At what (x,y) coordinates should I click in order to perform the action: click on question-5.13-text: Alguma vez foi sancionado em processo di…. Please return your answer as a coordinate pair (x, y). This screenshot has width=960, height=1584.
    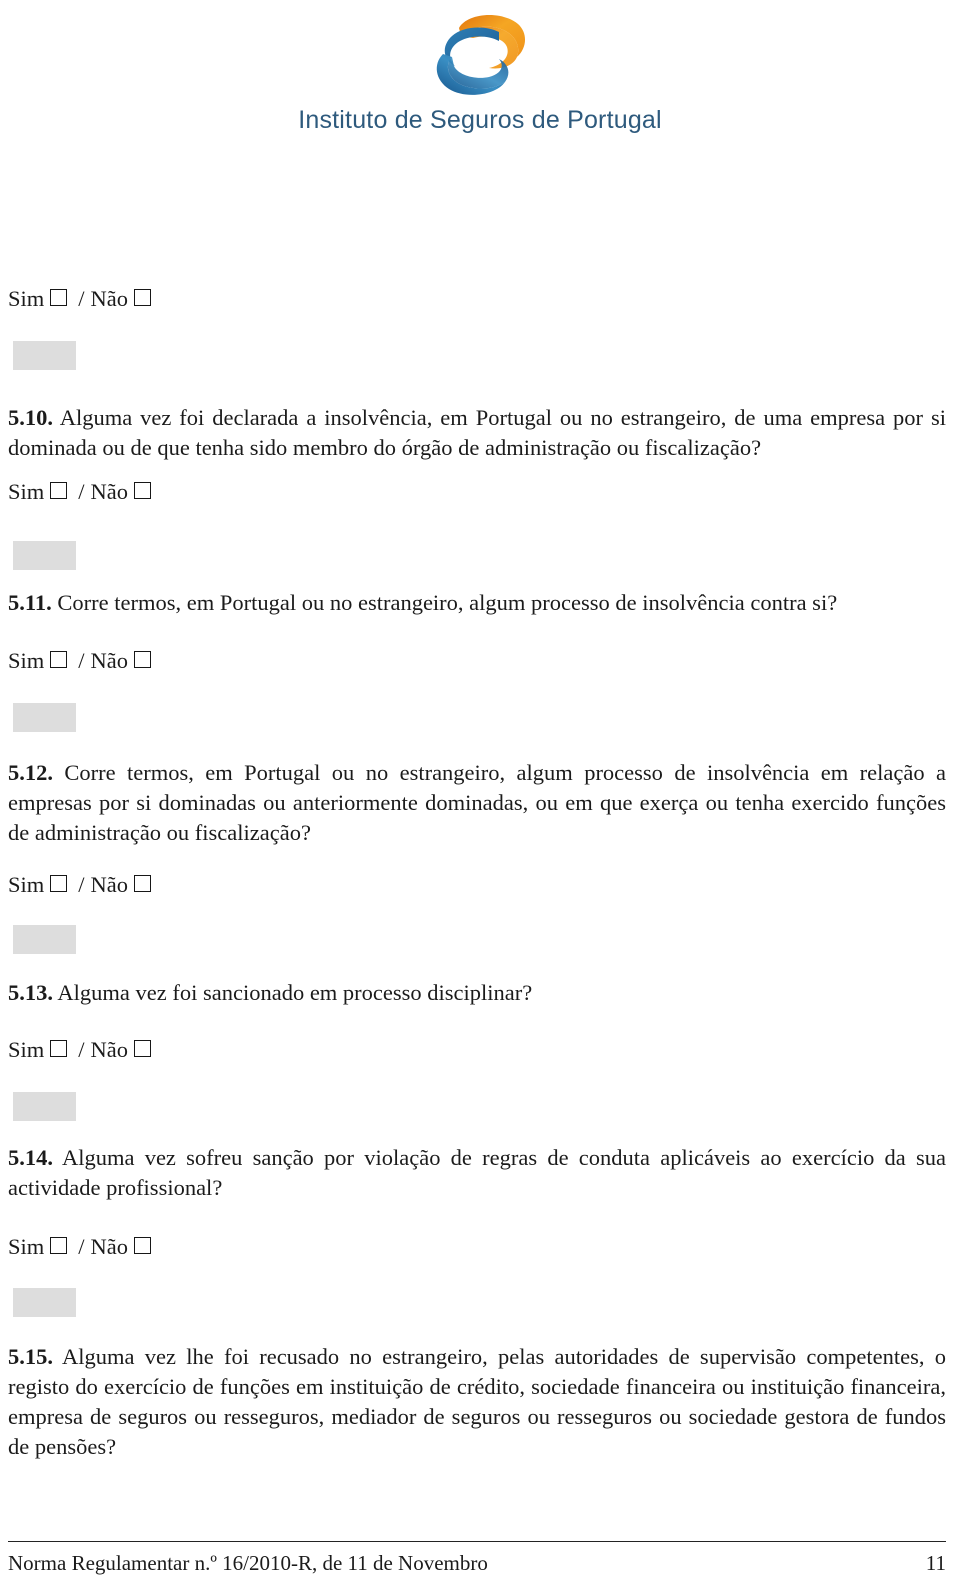
    Looking at the image, I should click on (295, 992).